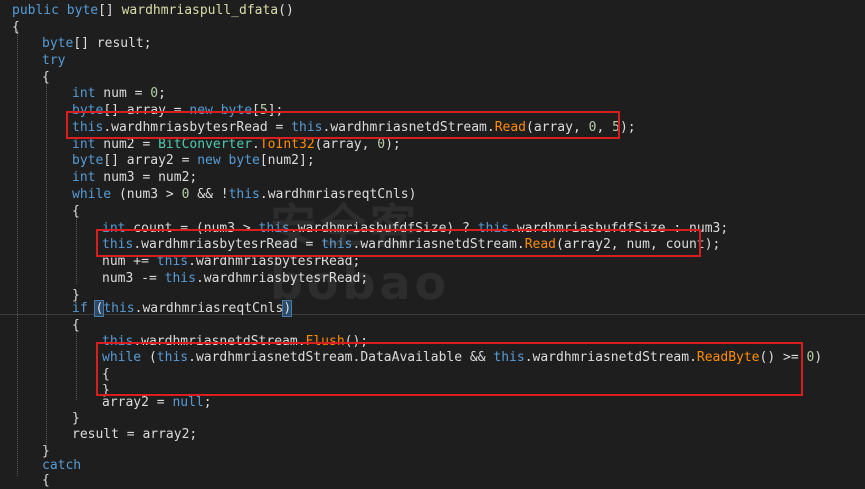  Describe the element at coordinates (209, 194) in the screenshot. I see `code-token: && !` at that location.